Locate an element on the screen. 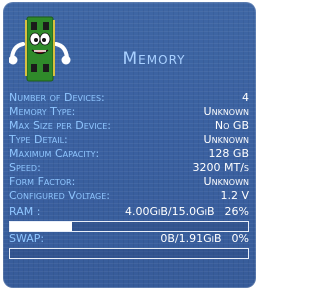 The image size is (320, 292). ram-percent: 26% is located at coordinates (236, 211).